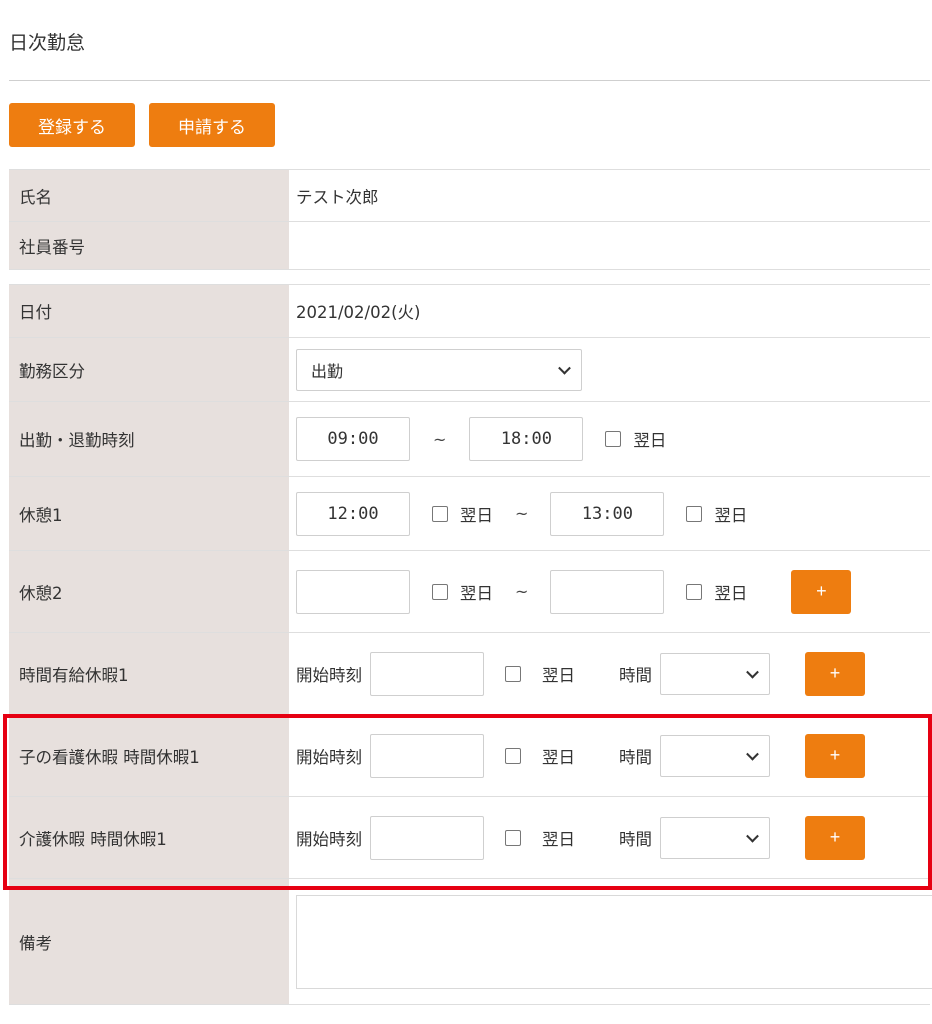  What do you see at coordinates (72, 125) in the screenshot?
I see `register-button: 登録する` at bounding box center [72, 125].